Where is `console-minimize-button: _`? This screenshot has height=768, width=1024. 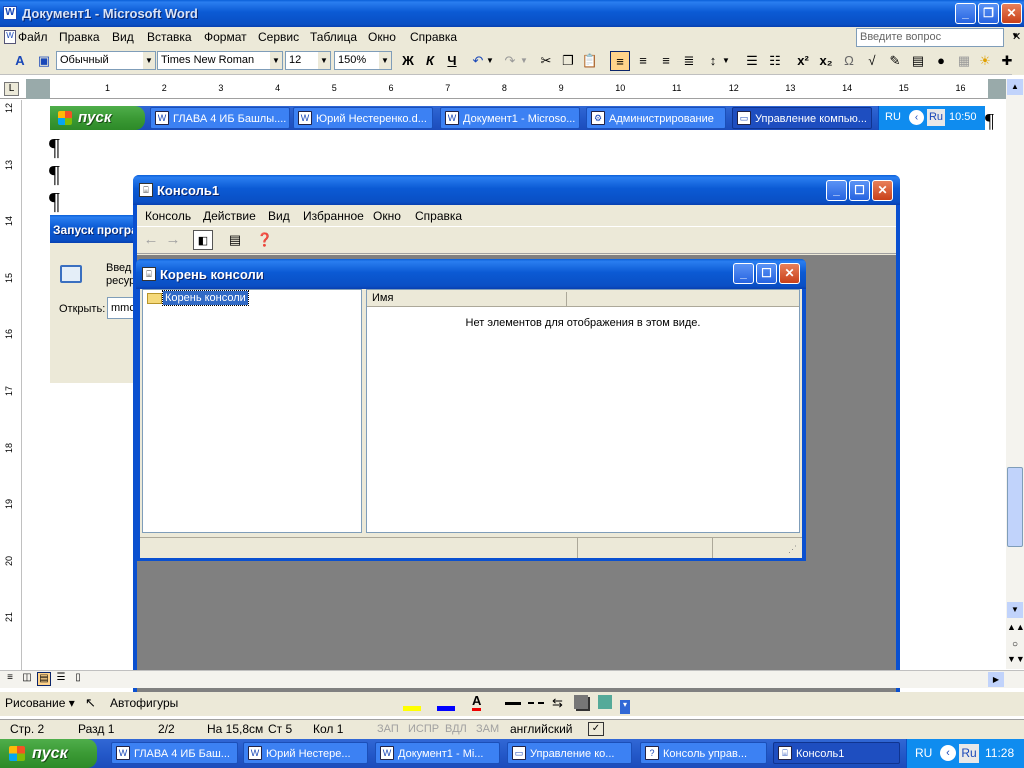
console-minimize-button: _ is located at coordinates (836, 190).